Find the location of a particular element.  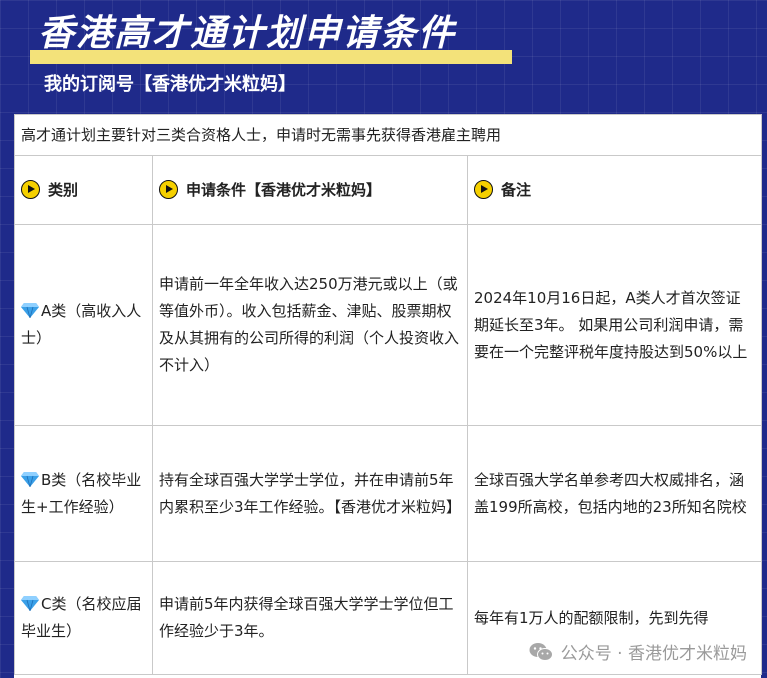

table-header-row: 类别 申请条件【香港优才米粒妈】 备注 is located at coordinates (388, 190).